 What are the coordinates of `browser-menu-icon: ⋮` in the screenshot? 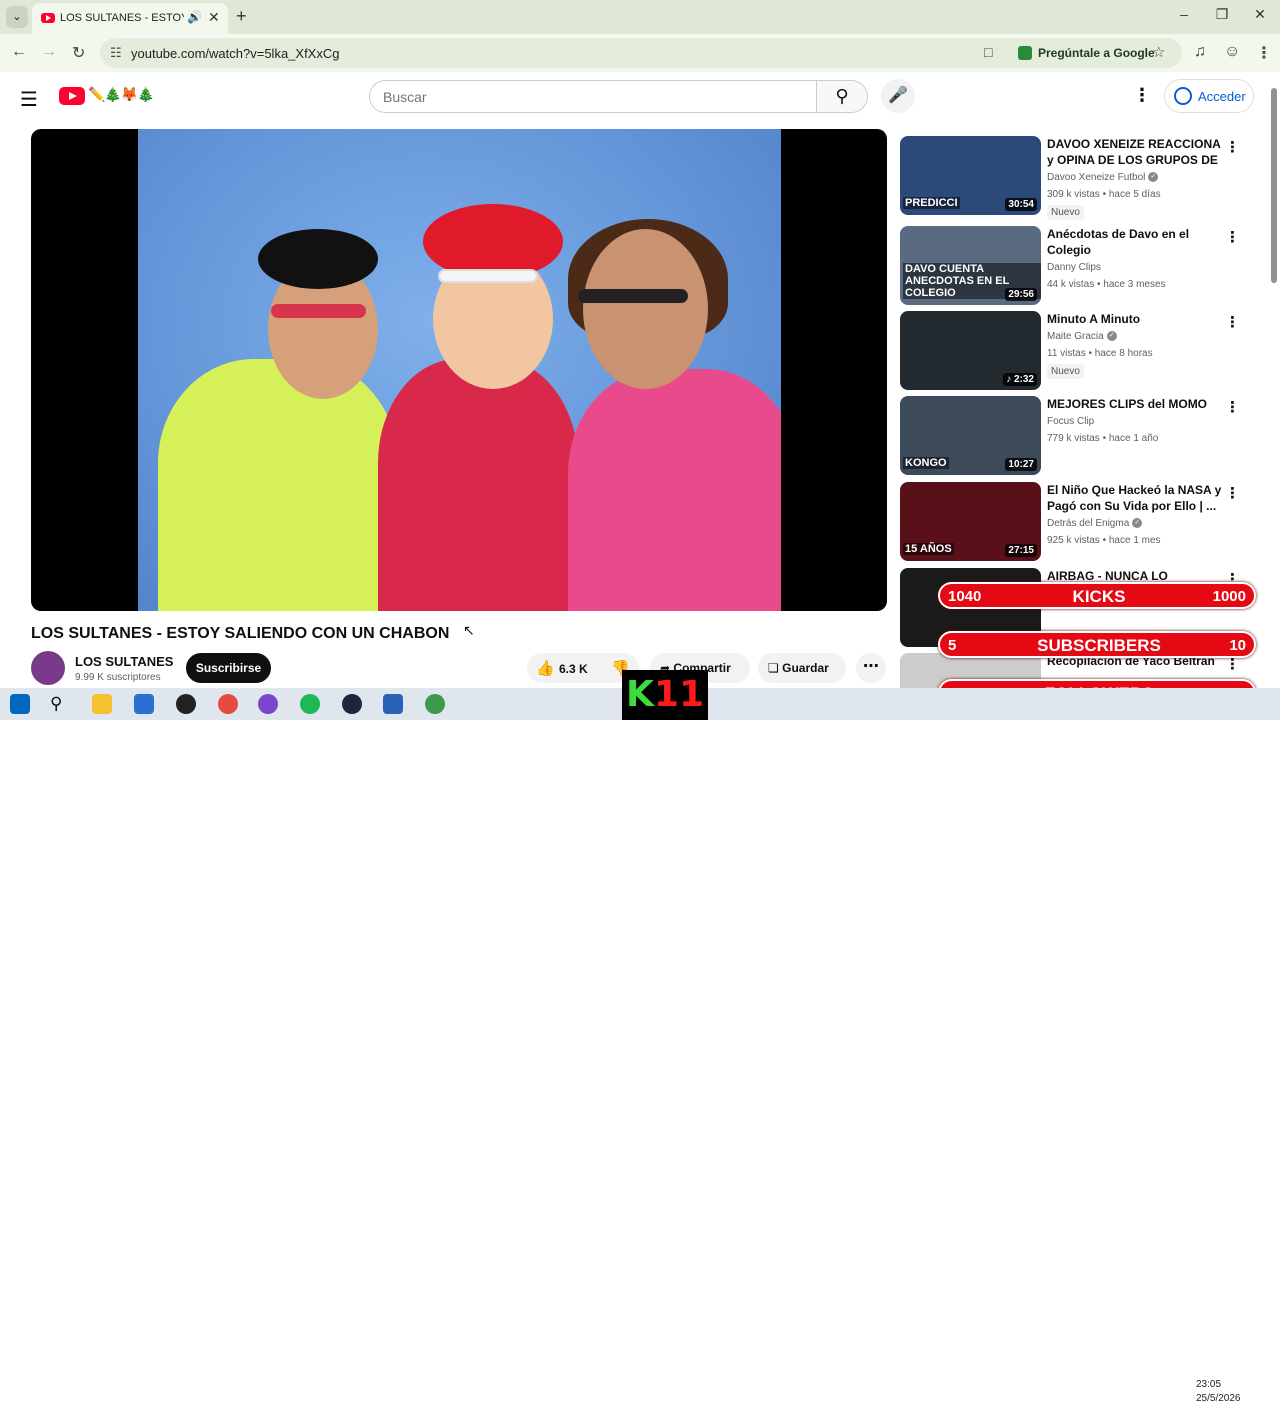 It's located at (1264, 53).